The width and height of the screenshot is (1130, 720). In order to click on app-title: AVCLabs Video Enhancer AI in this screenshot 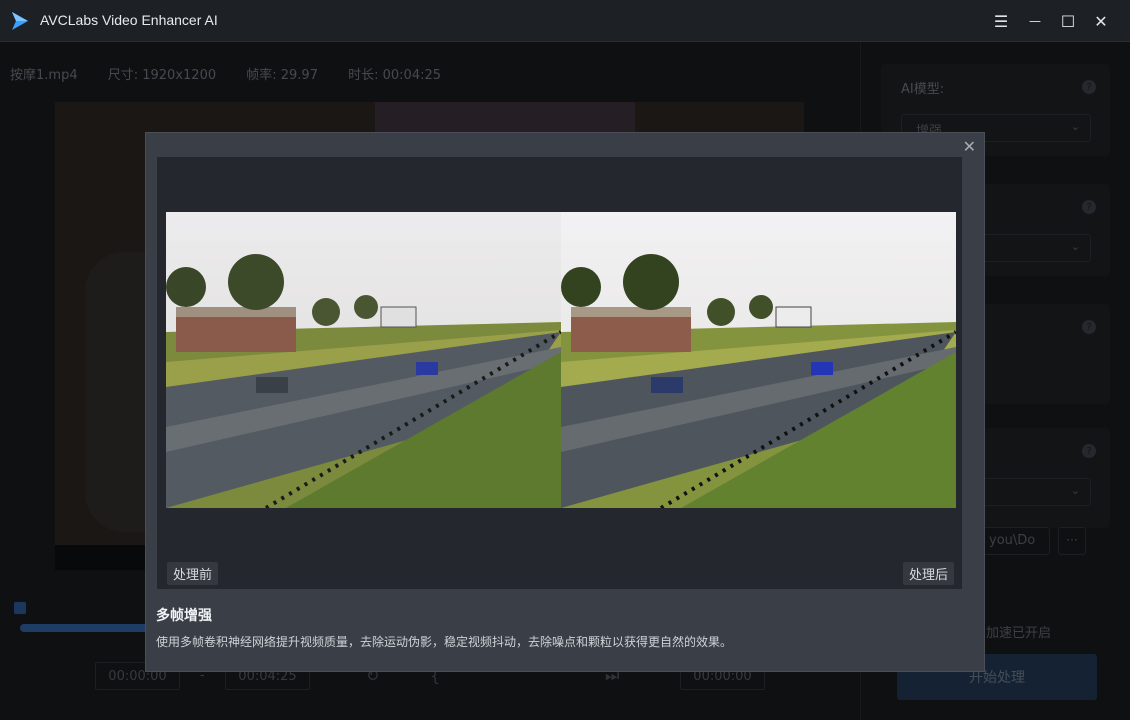, I will do `click(129, 20)`.